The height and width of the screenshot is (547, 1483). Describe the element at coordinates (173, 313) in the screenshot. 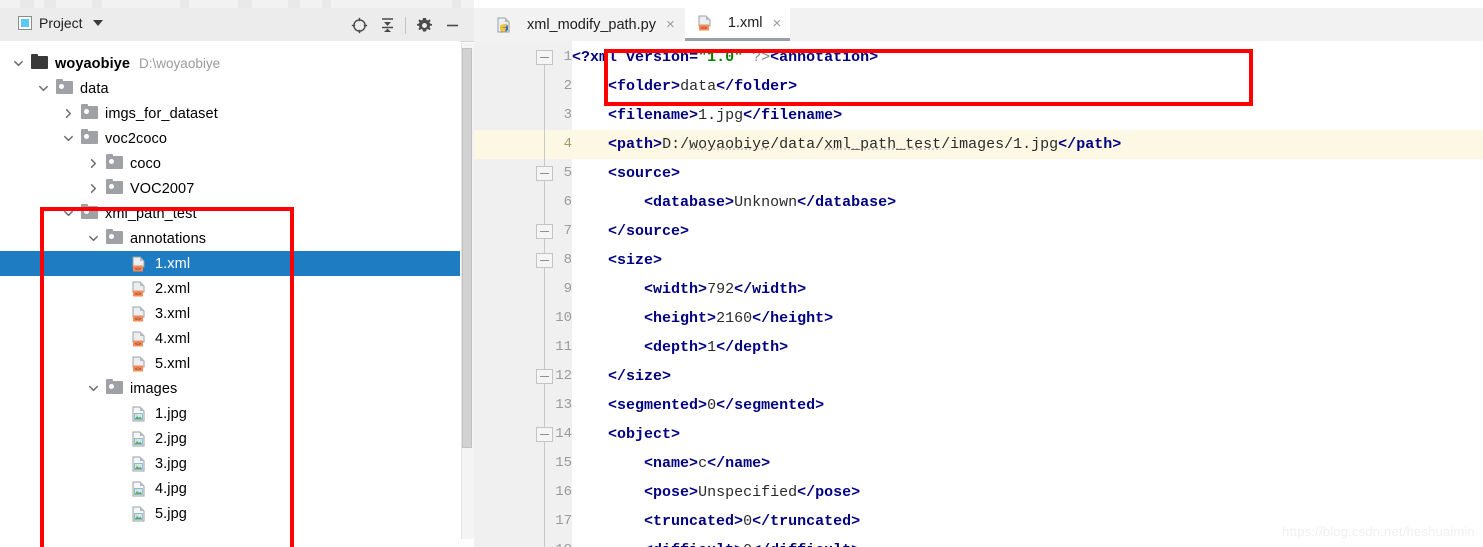

I see `tree-row-label: 3.xml` at that location.